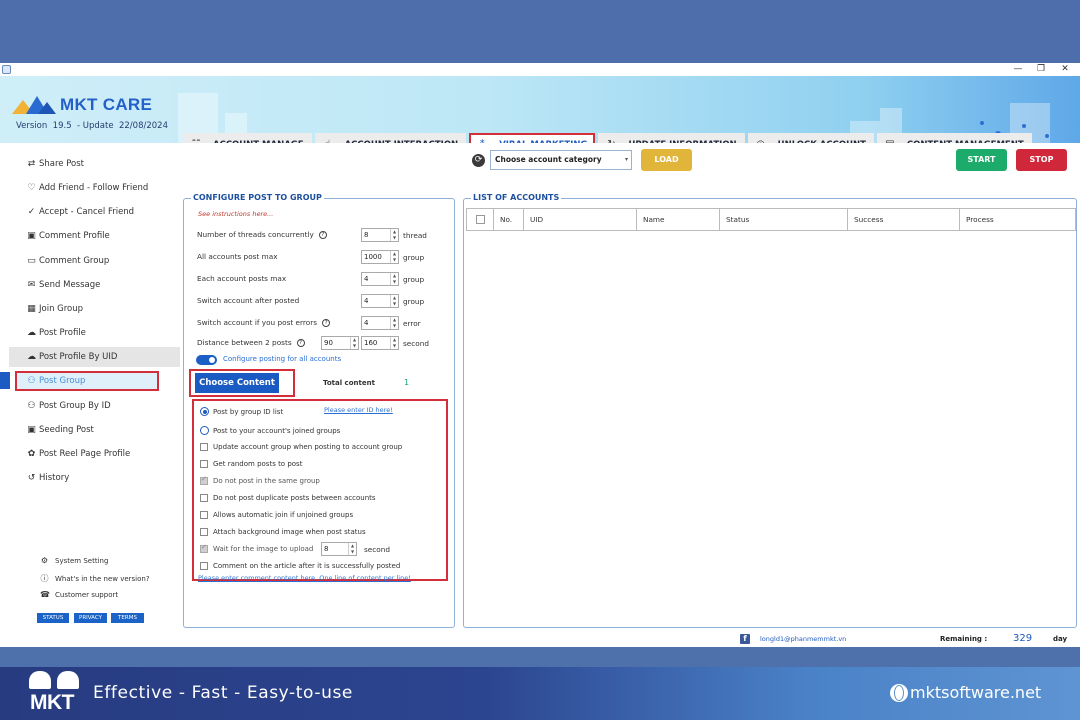  What do you see at coordinates (94, 212) in the screenshot?
I see `sidebar-item-accept-cancel-friend: ✓ Accept - Cancel Friend` at bounding box center [94, 212].